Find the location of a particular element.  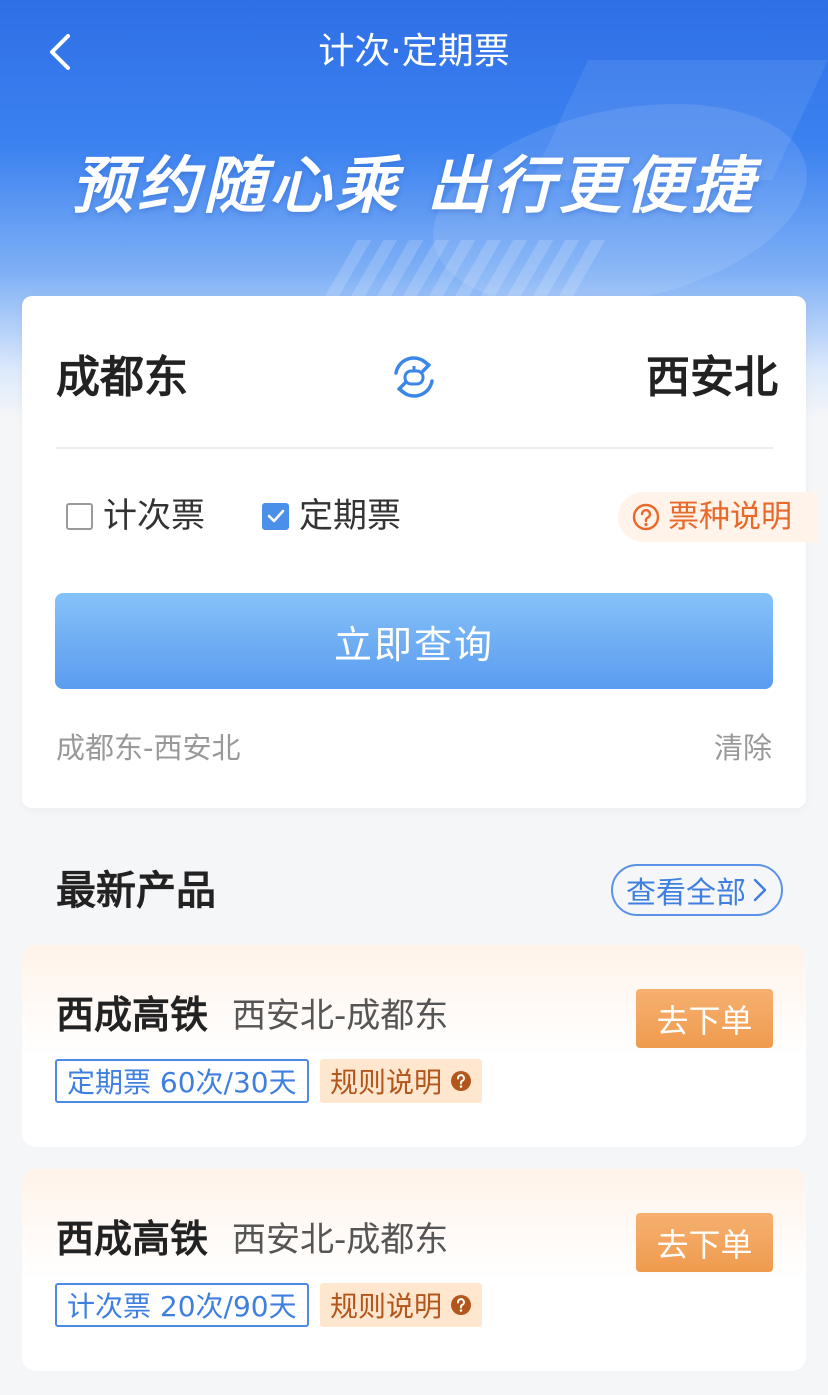

question-circle-icon is located at coordinates (646, 517).